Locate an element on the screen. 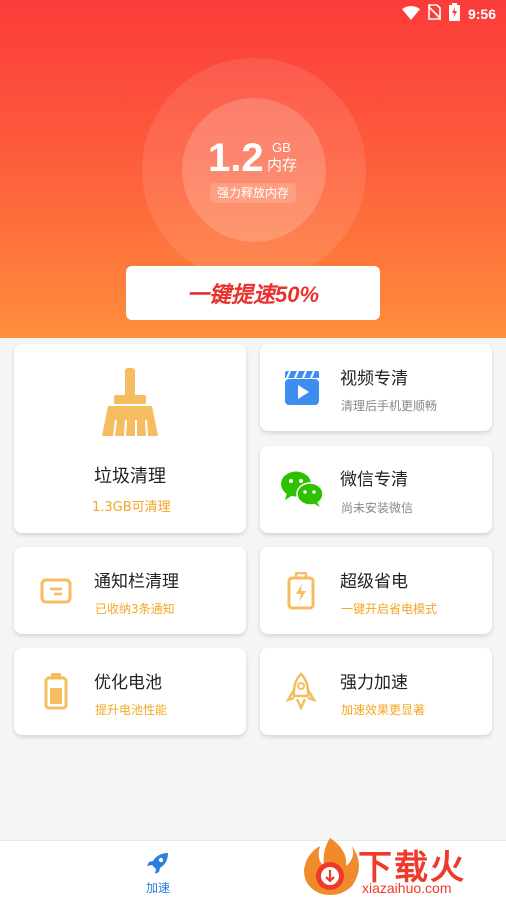  video-clapper-icon is located at coordinates (302, 390).